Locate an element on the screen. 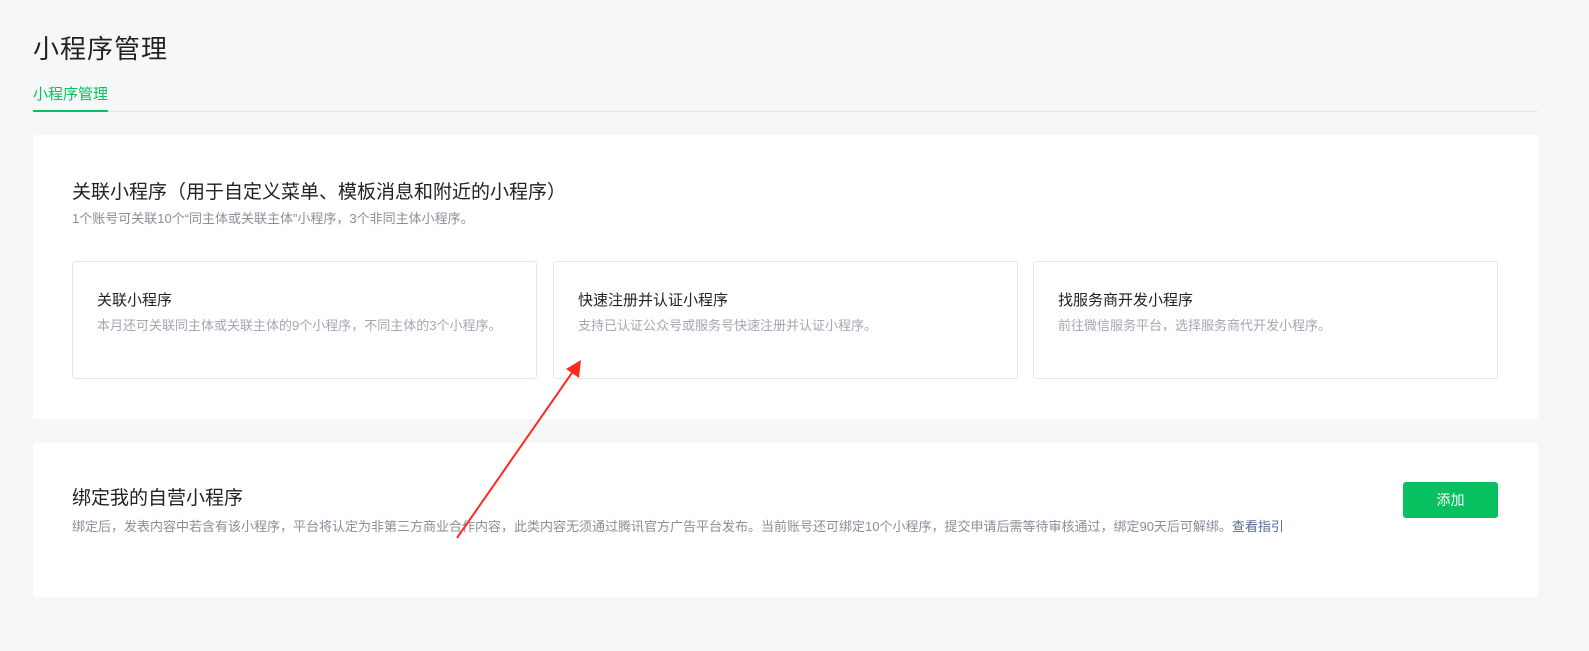 Image resolution: width=1589 pixels, height=651 pixels. option-description: 本月还可关联同主体或关联主体的9个小程序，不同主体的3个小程序。 is located at coordinates (299, 325).